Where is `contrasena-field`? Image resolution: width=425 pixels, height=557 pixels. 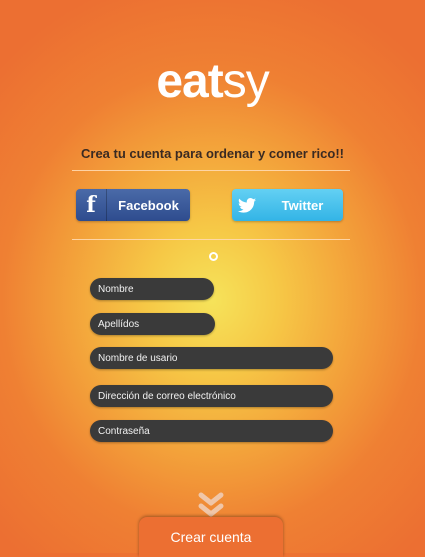
contrasena-field is located at coordinates (211, 431).